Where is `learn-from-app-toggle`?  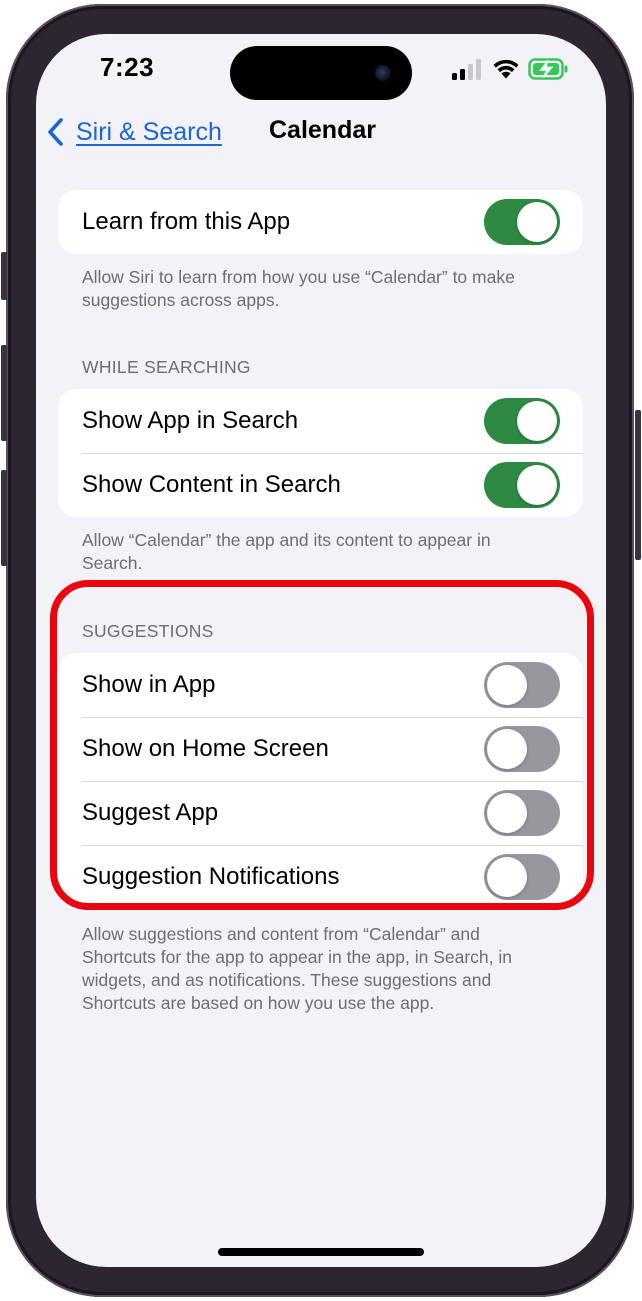 learn-from-app-toggle is located at coordinates (522, 222).